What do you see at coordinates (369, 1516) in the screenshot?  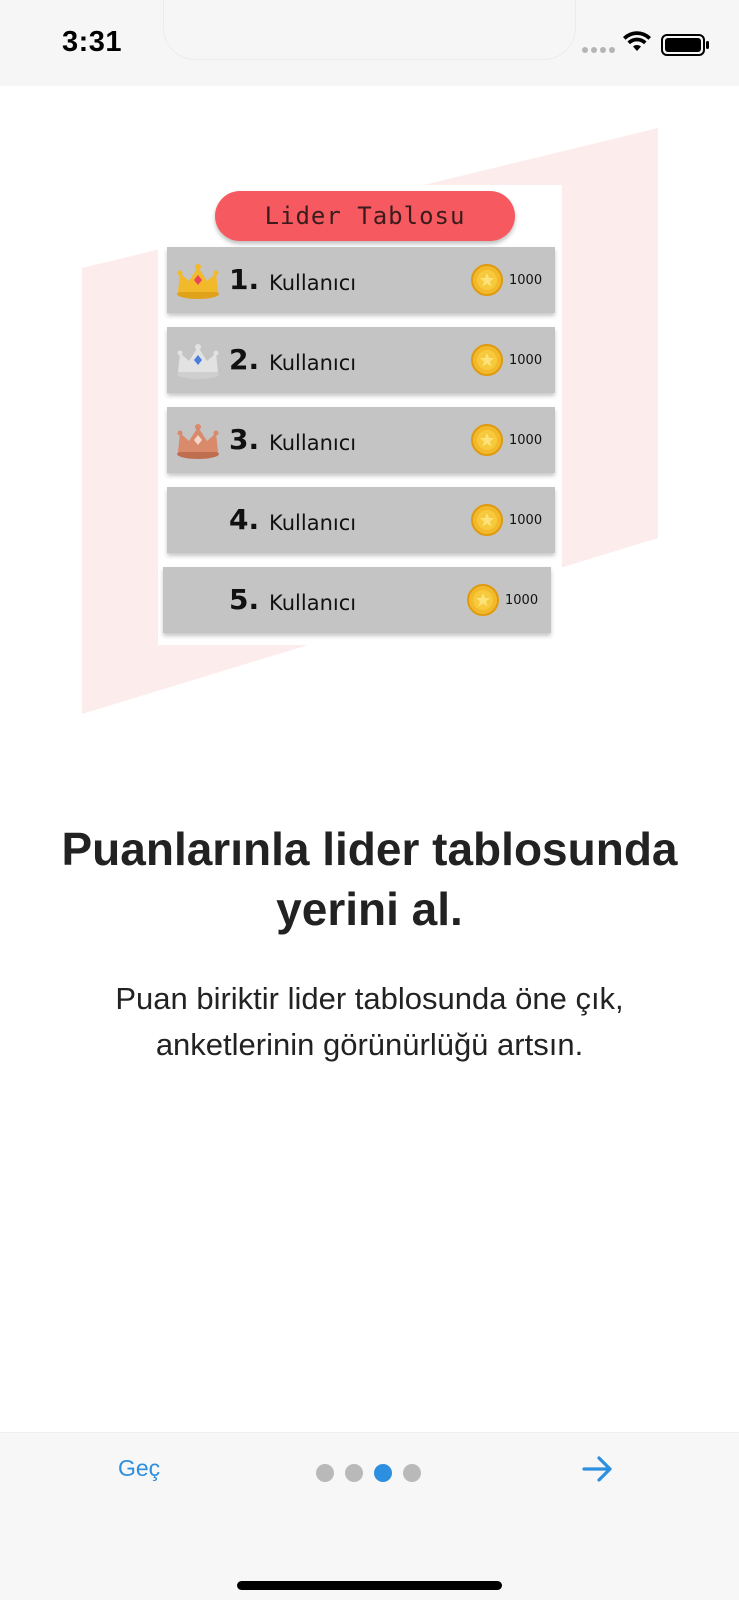 I see `onboarding-nav-bar: Geç` at bounding box center [369, 1516].